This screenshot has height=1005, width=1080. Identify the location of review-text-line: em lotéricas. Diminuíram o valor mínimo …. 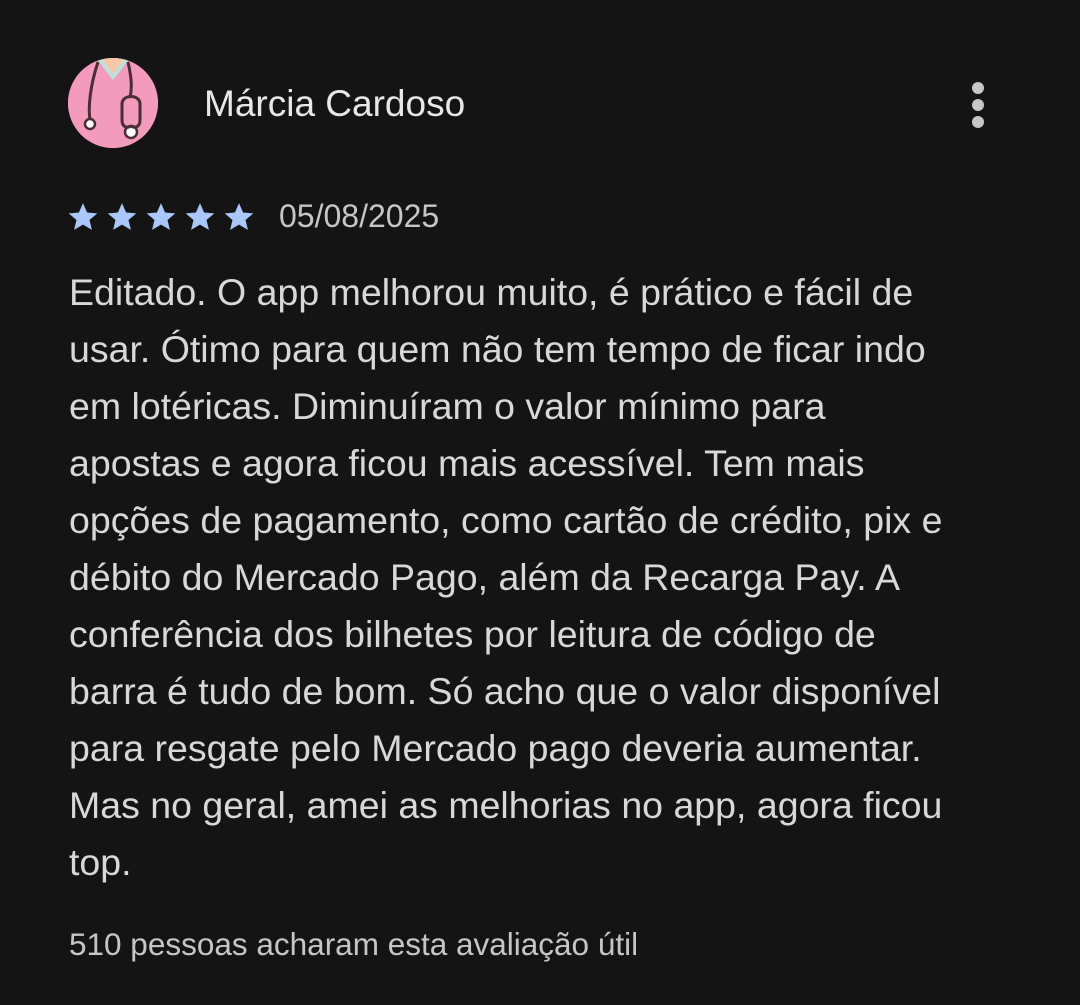
(447, 406).